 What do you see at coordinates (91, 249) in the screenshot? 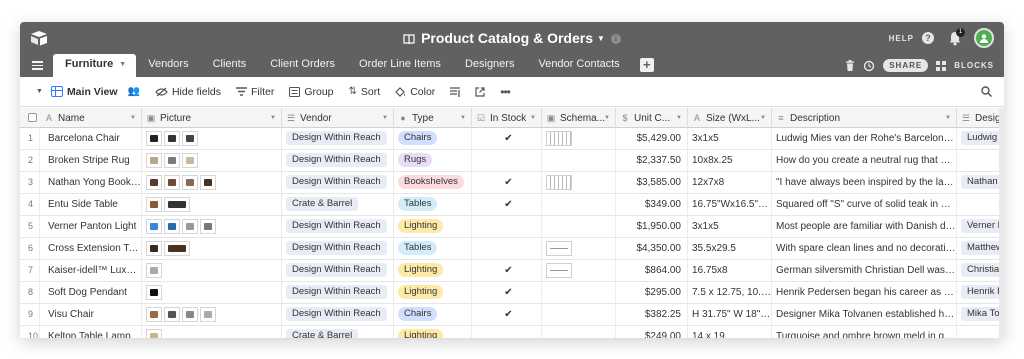
I see `cell-name: Cross Extension Table` at bounding box center [91, 249].